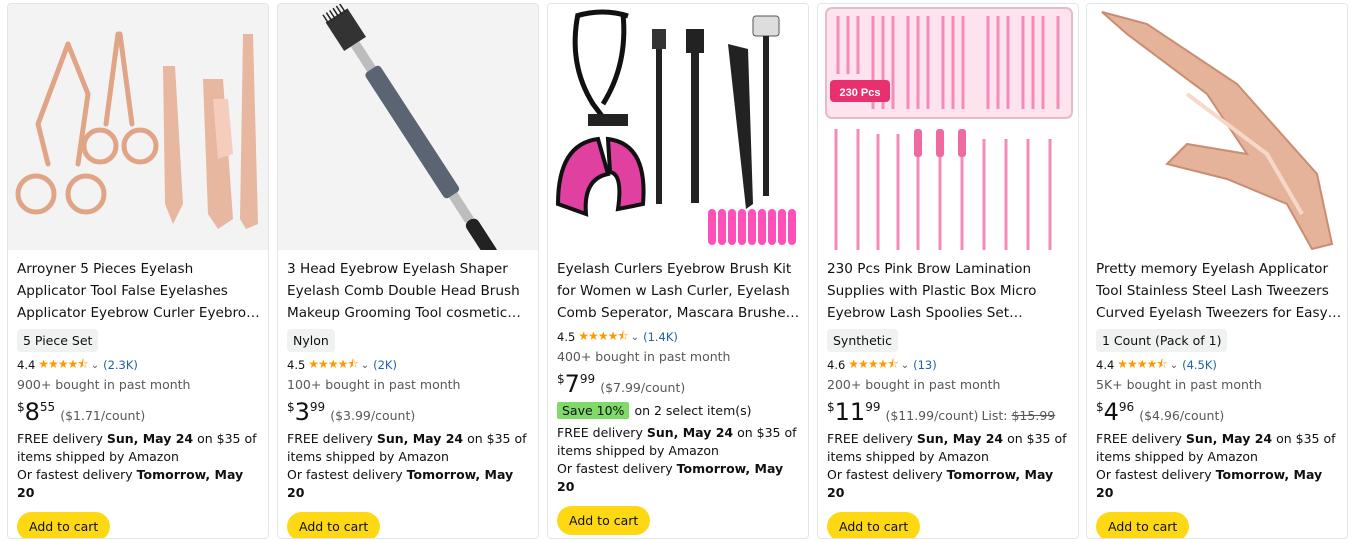 This screenshot has width=1357, height=541. What do you see at coordinates (1126, 407) in the screenshot?
I see `price-fraction: 96` at bounding box center [1126, 407].